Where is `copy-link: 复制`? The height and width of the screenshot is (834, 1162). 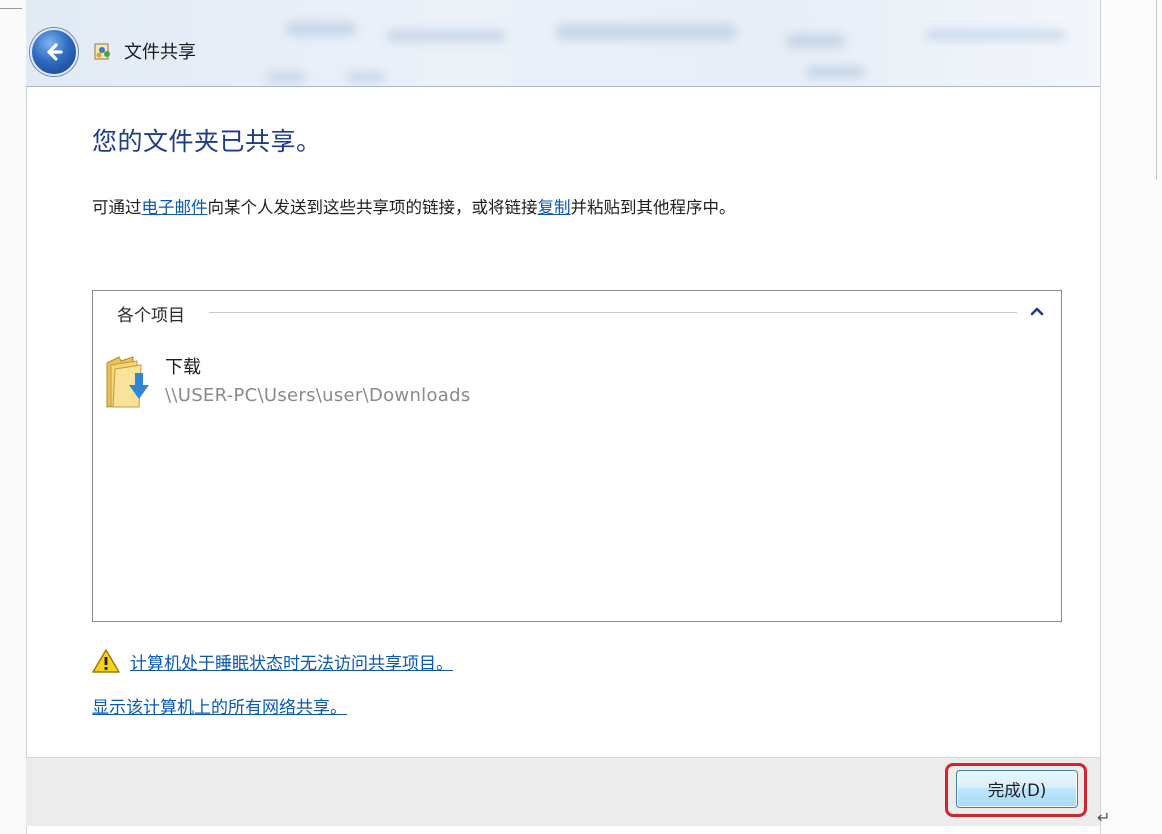
copy-link: 复制 is located at coordinates (554, 207).